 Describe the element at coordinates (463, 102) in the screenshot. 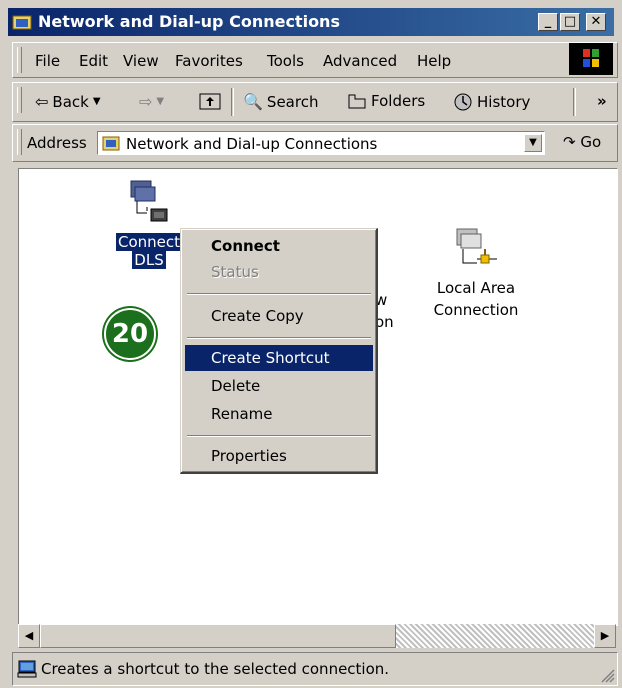

I see `history-icon` at that location.